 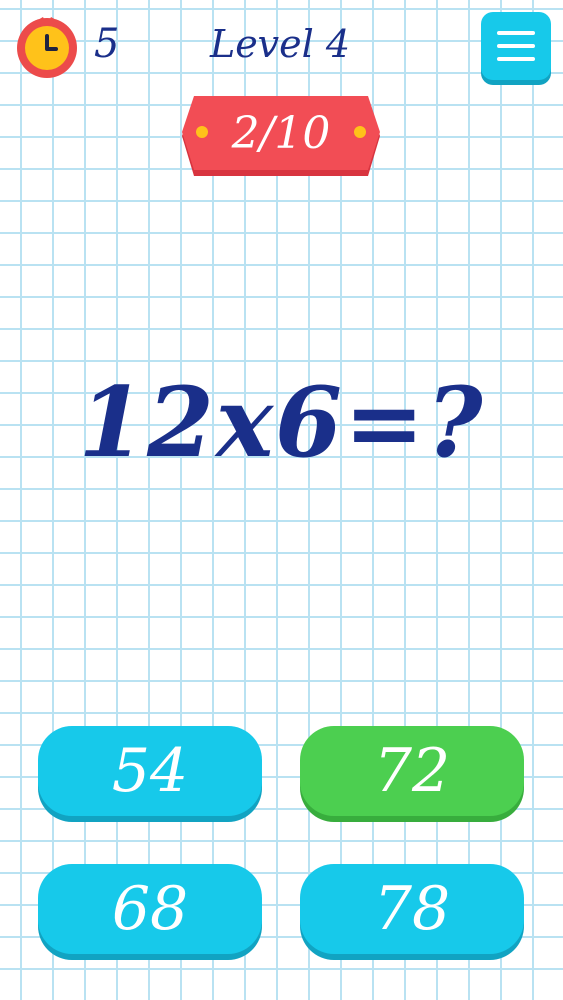 I want to click on answer-button-78: 78, so click(x=412, y=909).